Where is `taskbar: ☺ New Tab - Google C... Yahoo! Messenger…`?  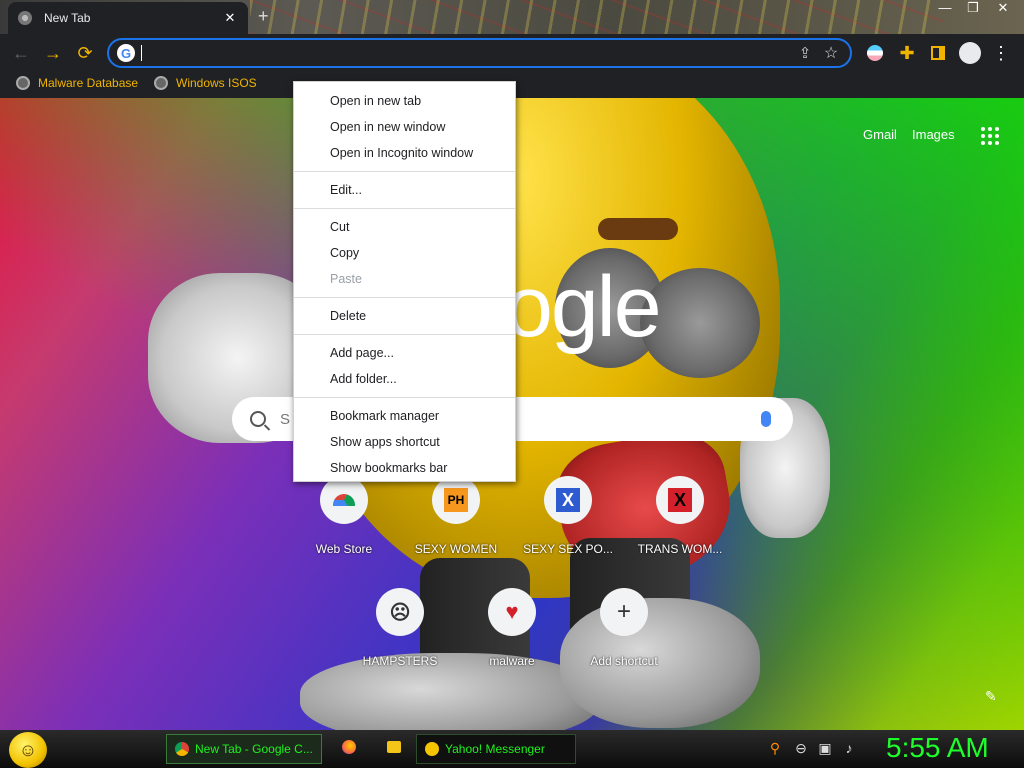 taskbar: ☺ New Tab - Google C... Yahoo! Messenger… is located at coordinates (512, 749).